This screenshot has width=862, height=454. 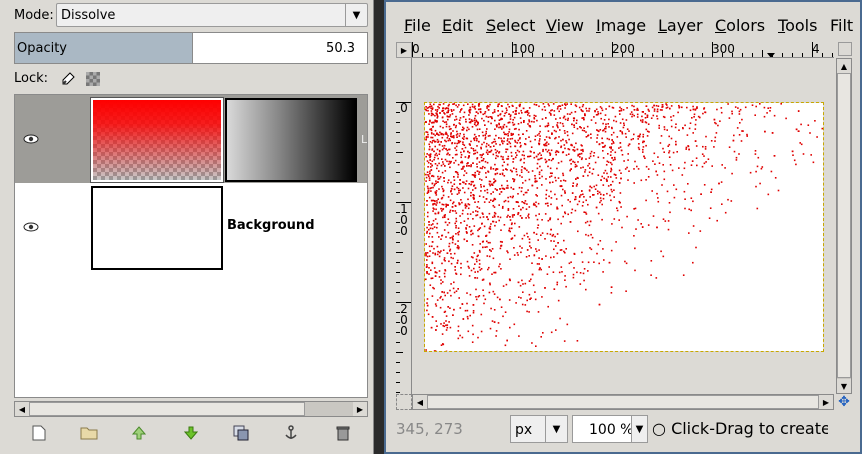 What do you see at coordinates (191, 433) in the screenshot?
I see `lower-layer-icon` at bounding box center [191, 433].